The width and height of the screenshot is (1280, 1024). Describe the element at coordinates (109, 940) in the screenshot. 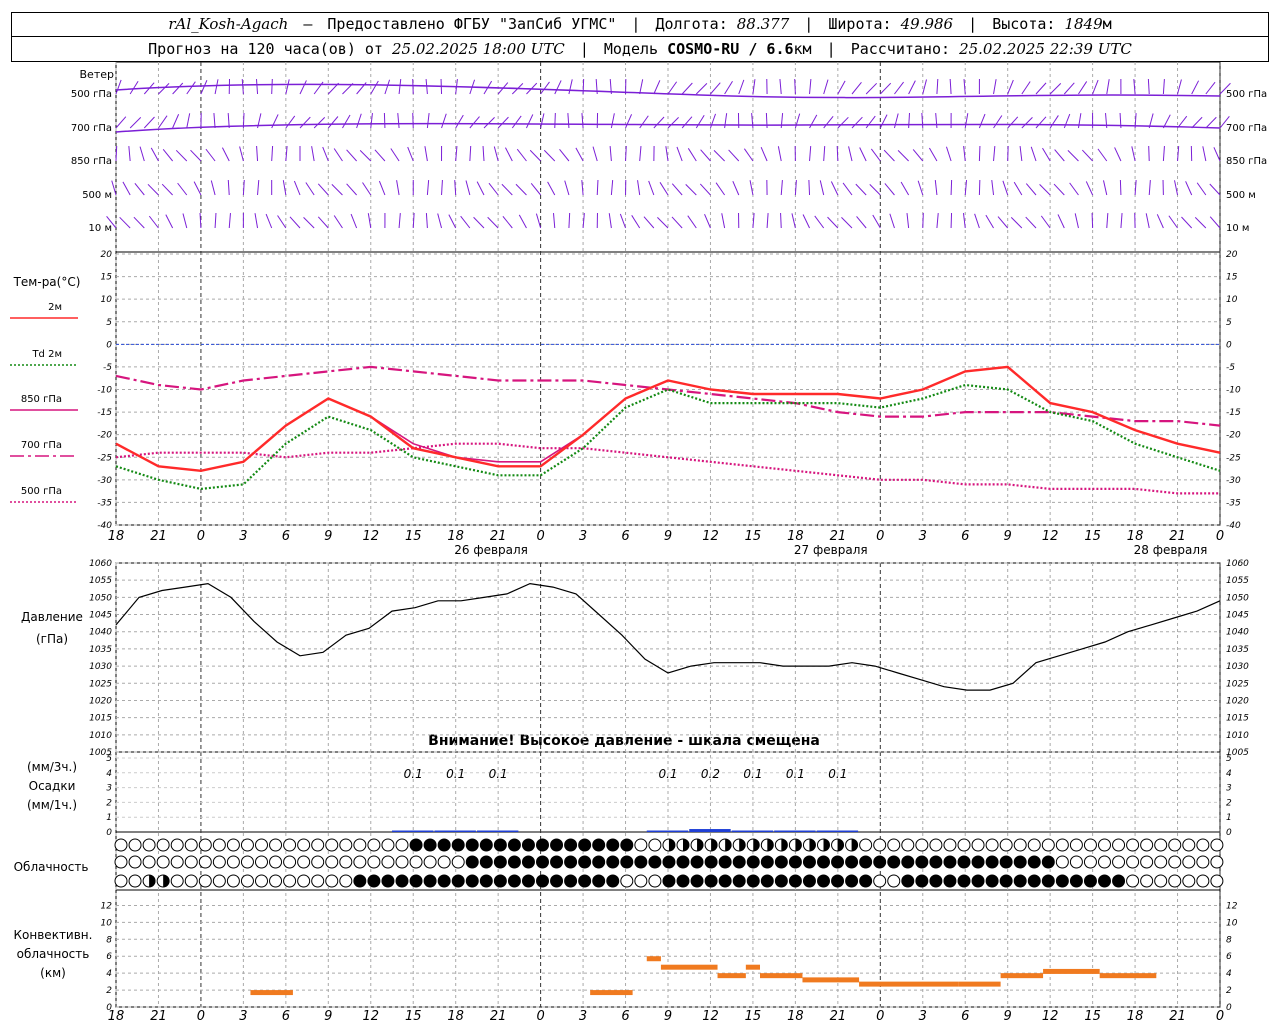

I see `conv-tick-label: 8` at that location.